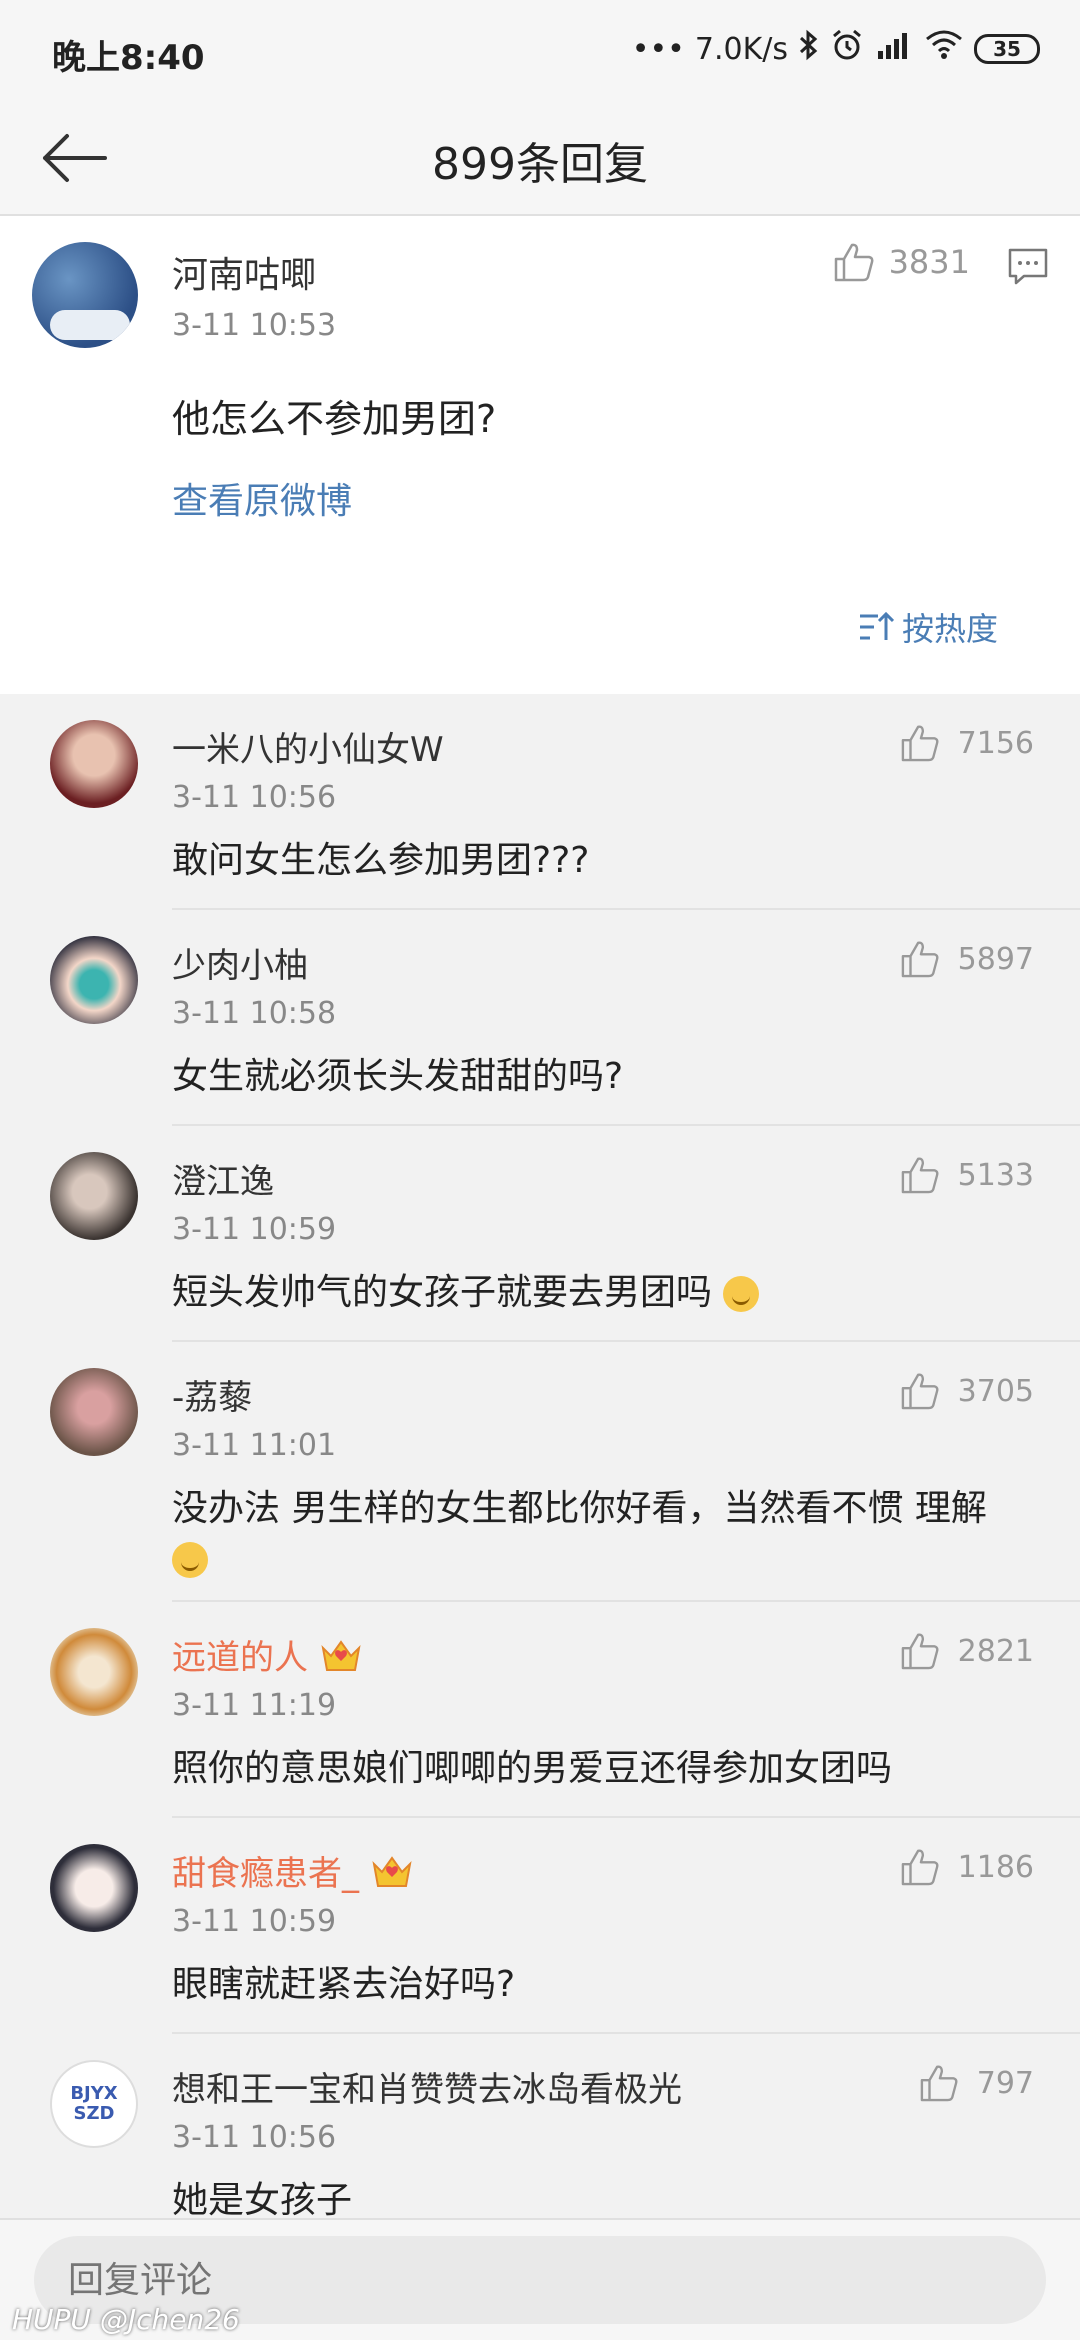  Describe the element at coordinates (995, 1651) in the screenshot. I see `like-count: 2821` at that location.